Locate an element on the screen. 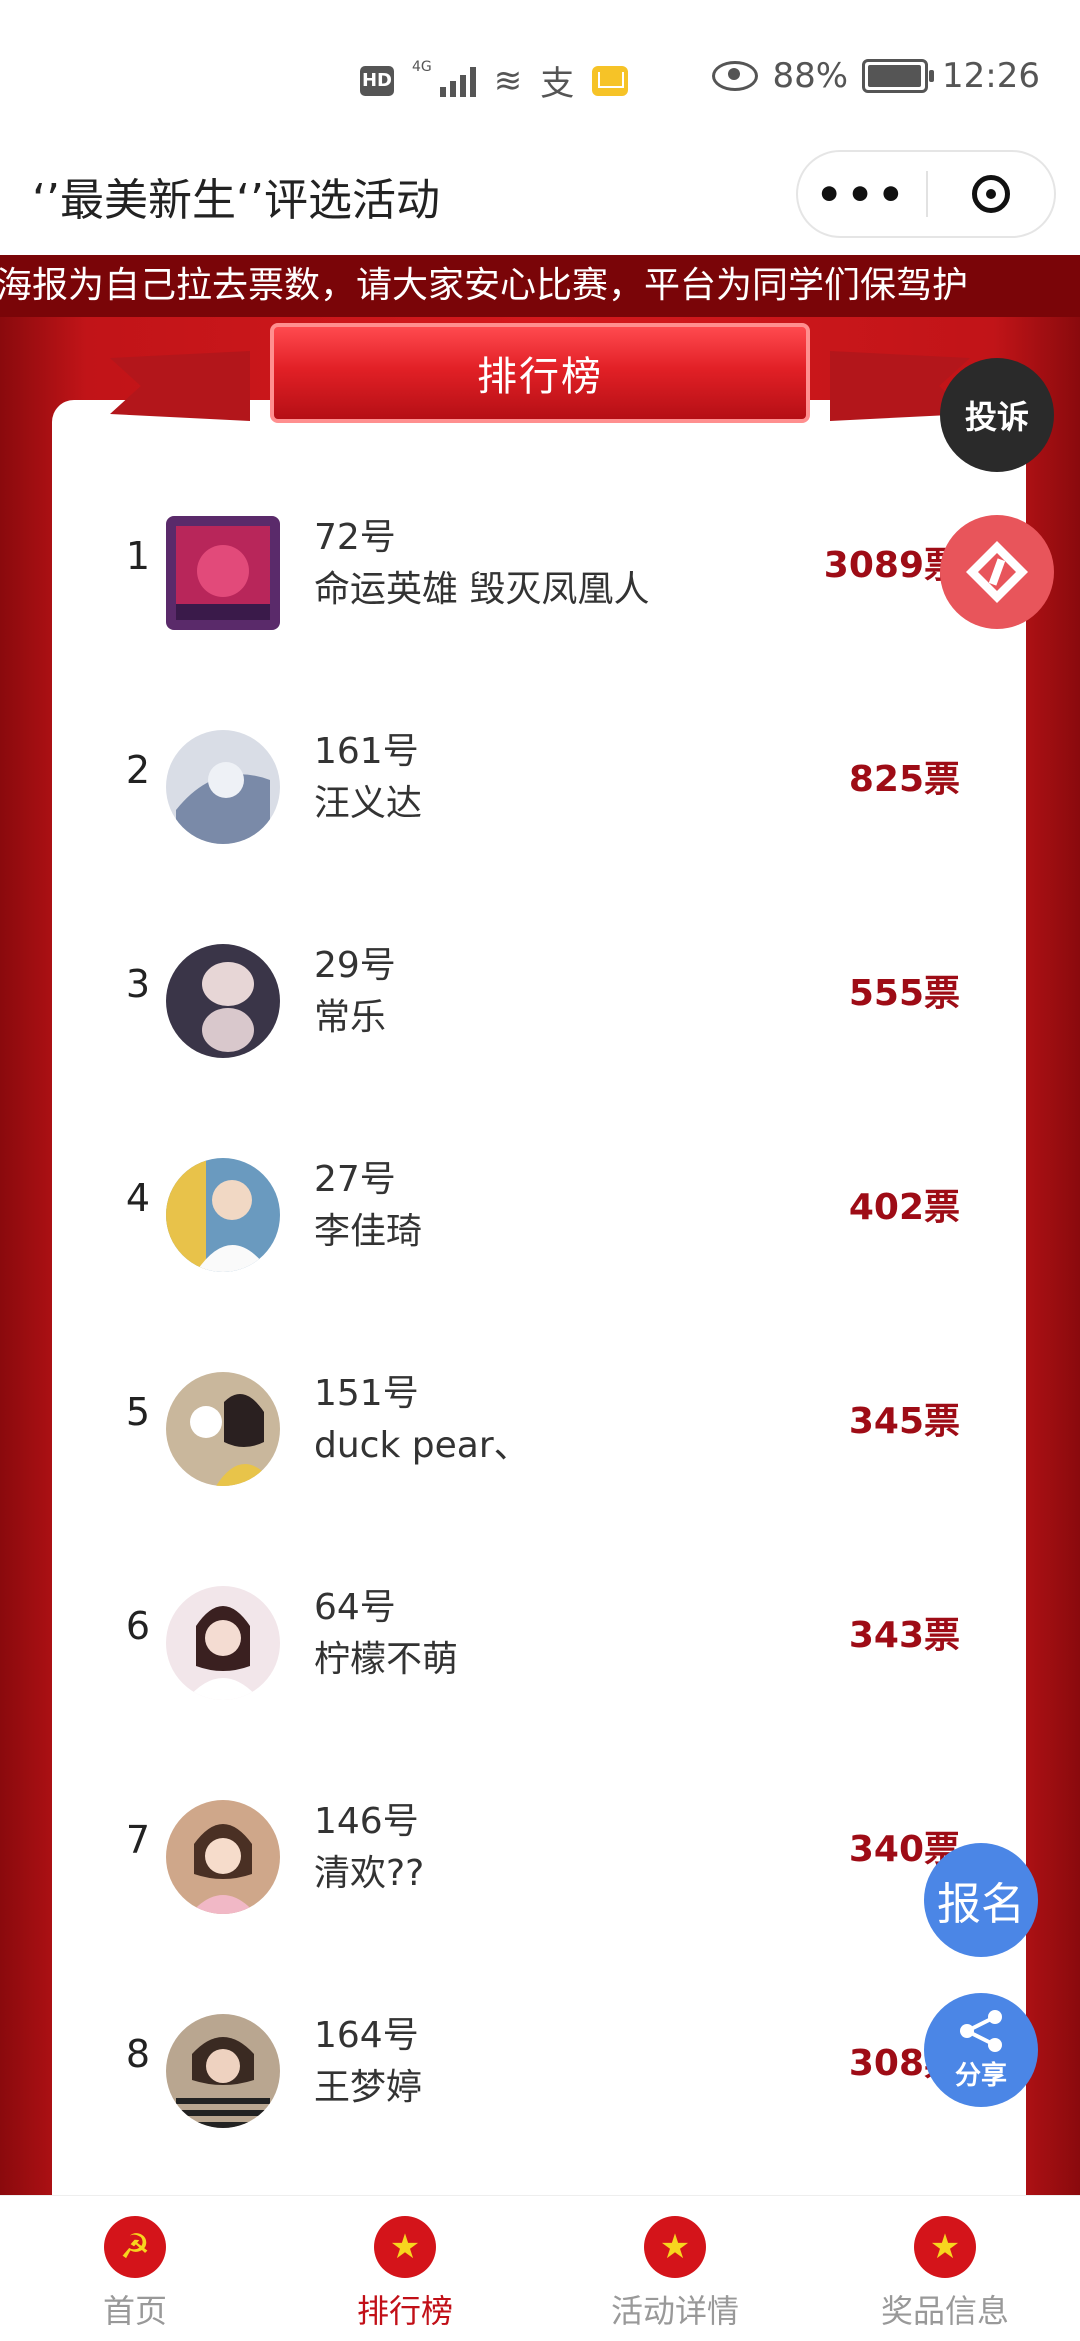 The height and width of the screenshot is (2341, 1080). vote-count: 345票 is located at coordinates (904, 1421).